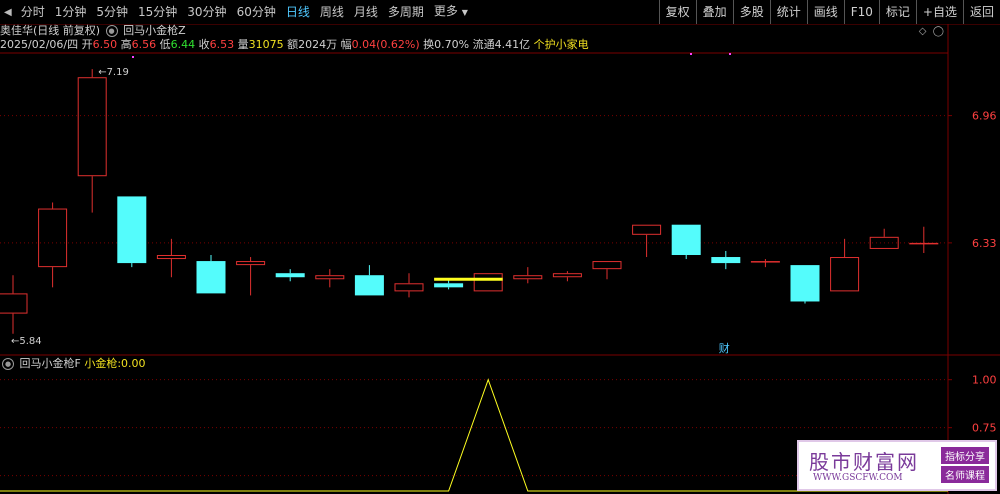  What do you see at coordinates (984, 380) in the screenshot?
I see `sub-y-tick-label: 1.00` at bounding box center [984, 380].